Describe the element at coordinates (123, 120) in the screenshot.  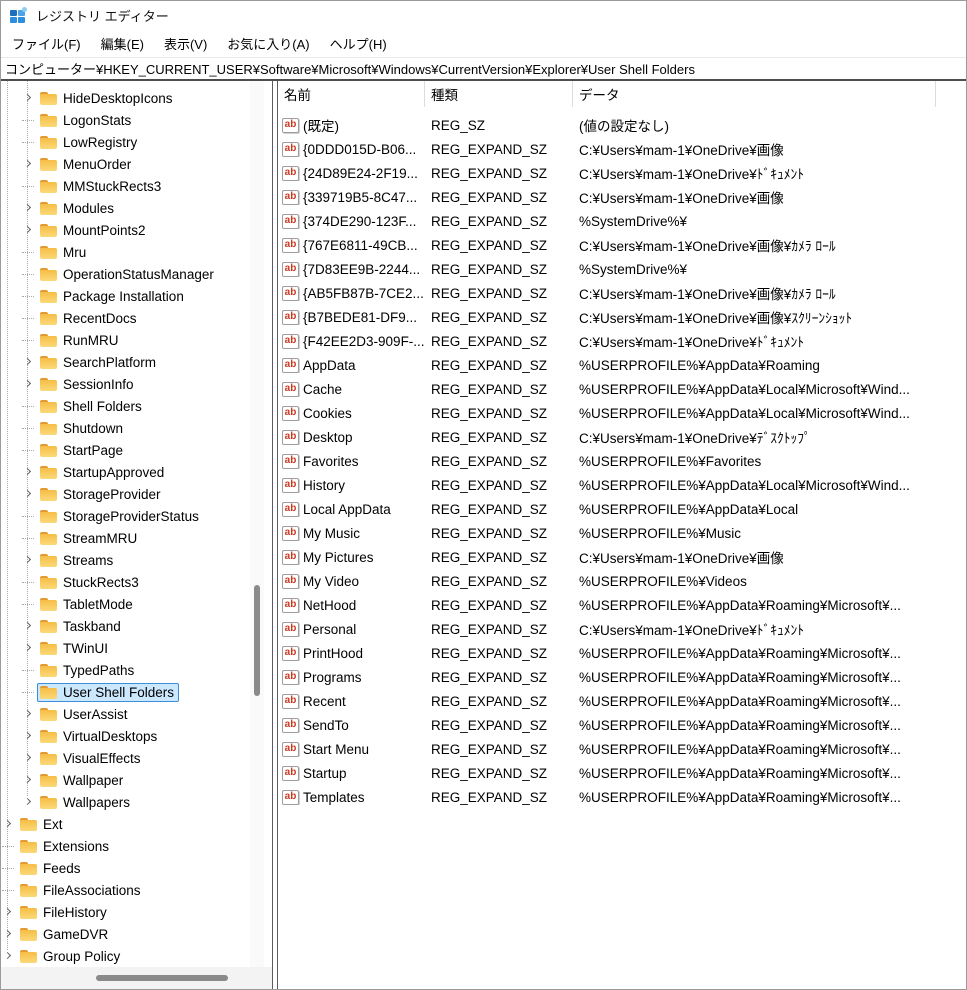
I see `tree-item: LogonStats` at that location.